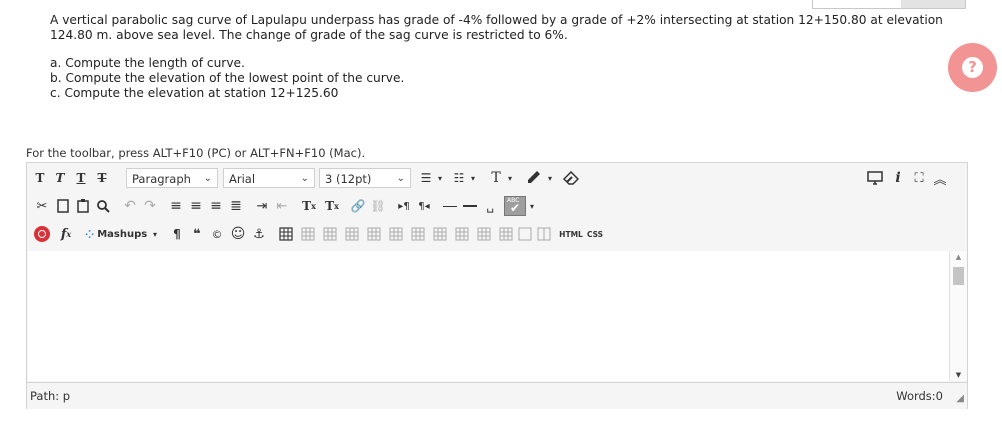  Describe the element at coordinates (459, 178) in the screenshot. I see `ordered-list-icon: ☷` at that location.